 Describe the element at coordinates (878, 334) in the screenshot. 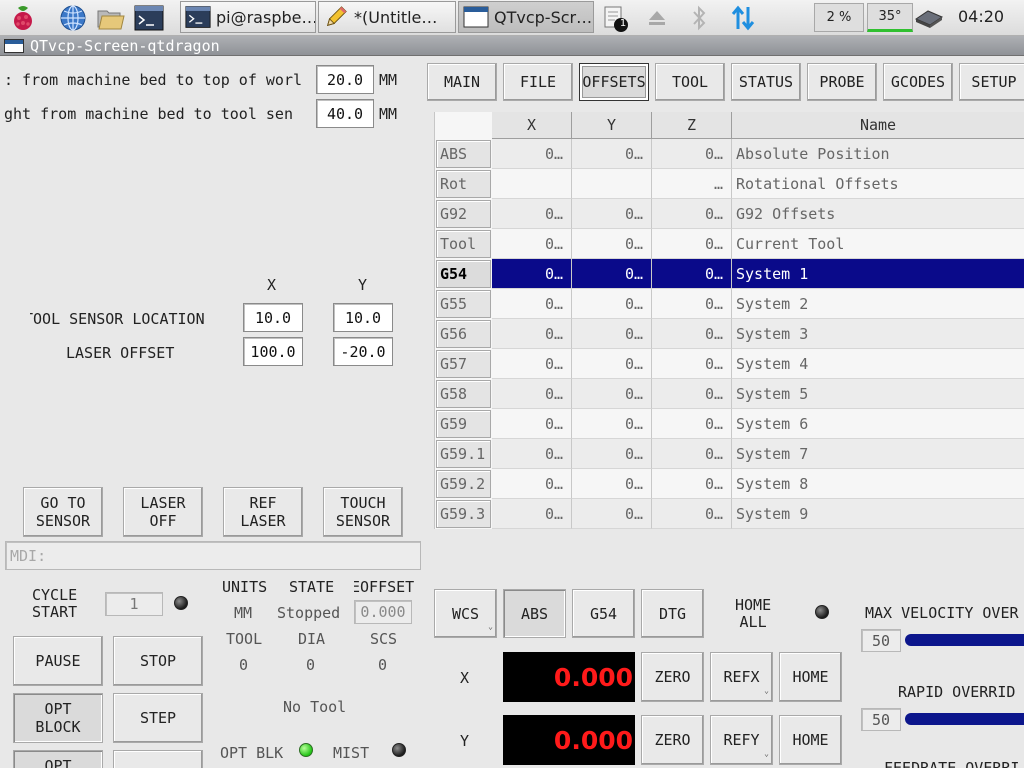

I see `cell-name: System 3` at that location.